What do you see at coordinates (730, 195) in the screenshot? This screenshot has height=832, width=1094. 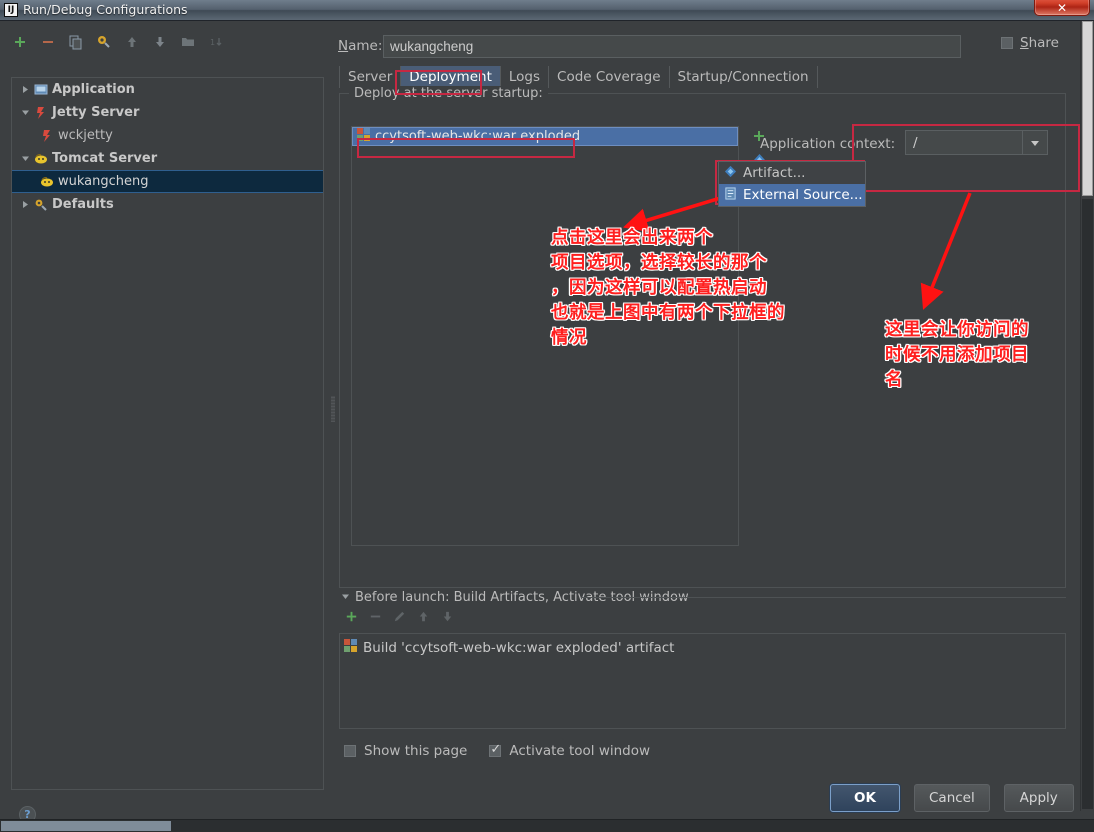 I see `external-source-icon` at bounding box center [730, 195].